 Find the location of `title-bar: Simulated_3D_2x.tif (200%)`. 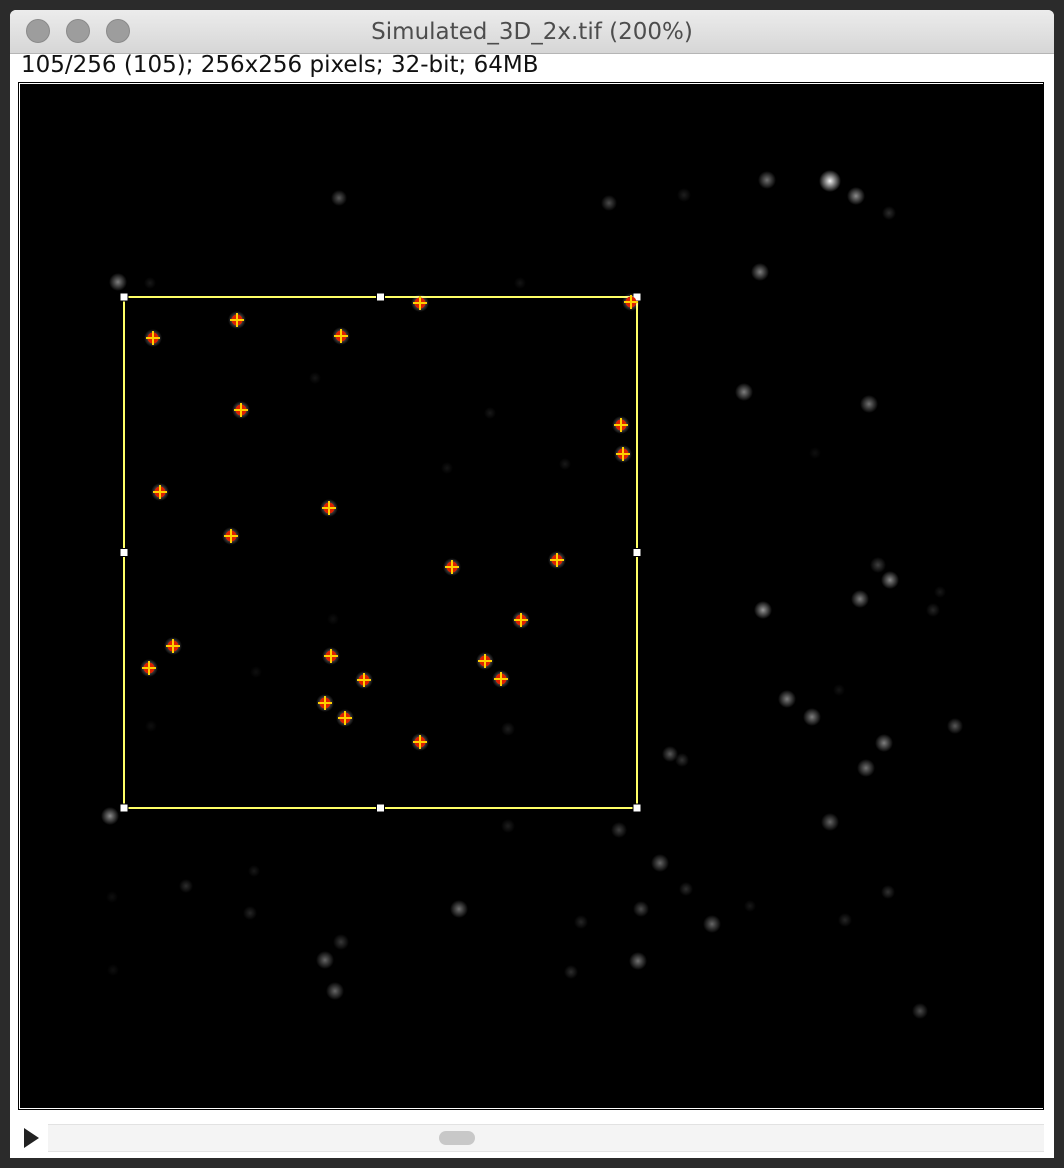

title-bar: Simulated_3D_2x.tif (200%) is located at coordinates (532, 32).